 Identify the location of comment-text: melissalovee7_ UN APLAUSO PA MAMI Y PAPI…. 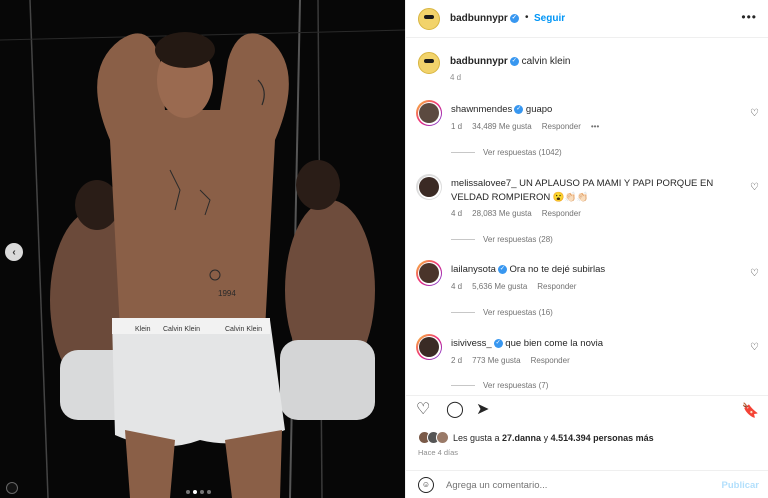
(596, 191).